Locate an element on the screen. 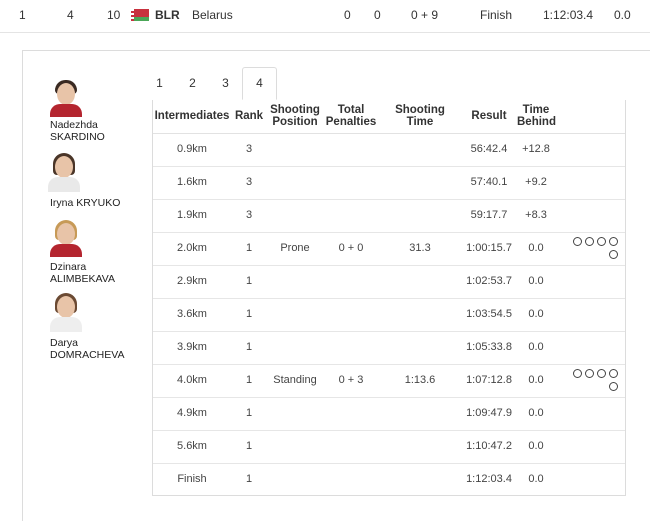 The height and width of the screenshot is (521, 650). intermediate-cell: 1.9km is located at coordinates (192, 215).